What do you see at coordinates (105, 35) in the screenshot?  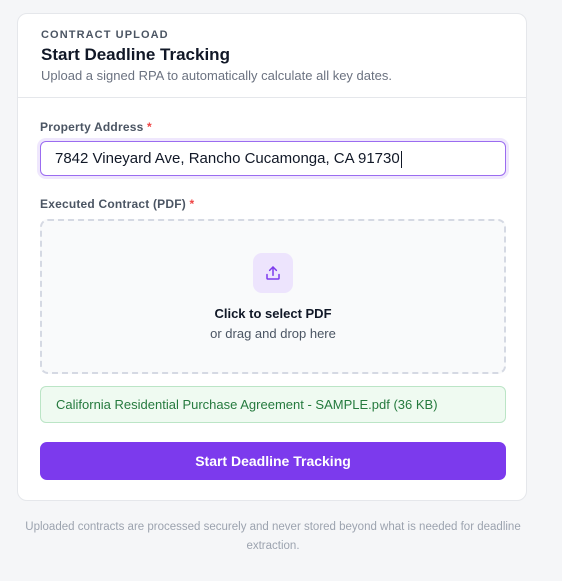 I see `section-eyebrow: CONTRACT UPLOAD` at bounding box center [105, 35].